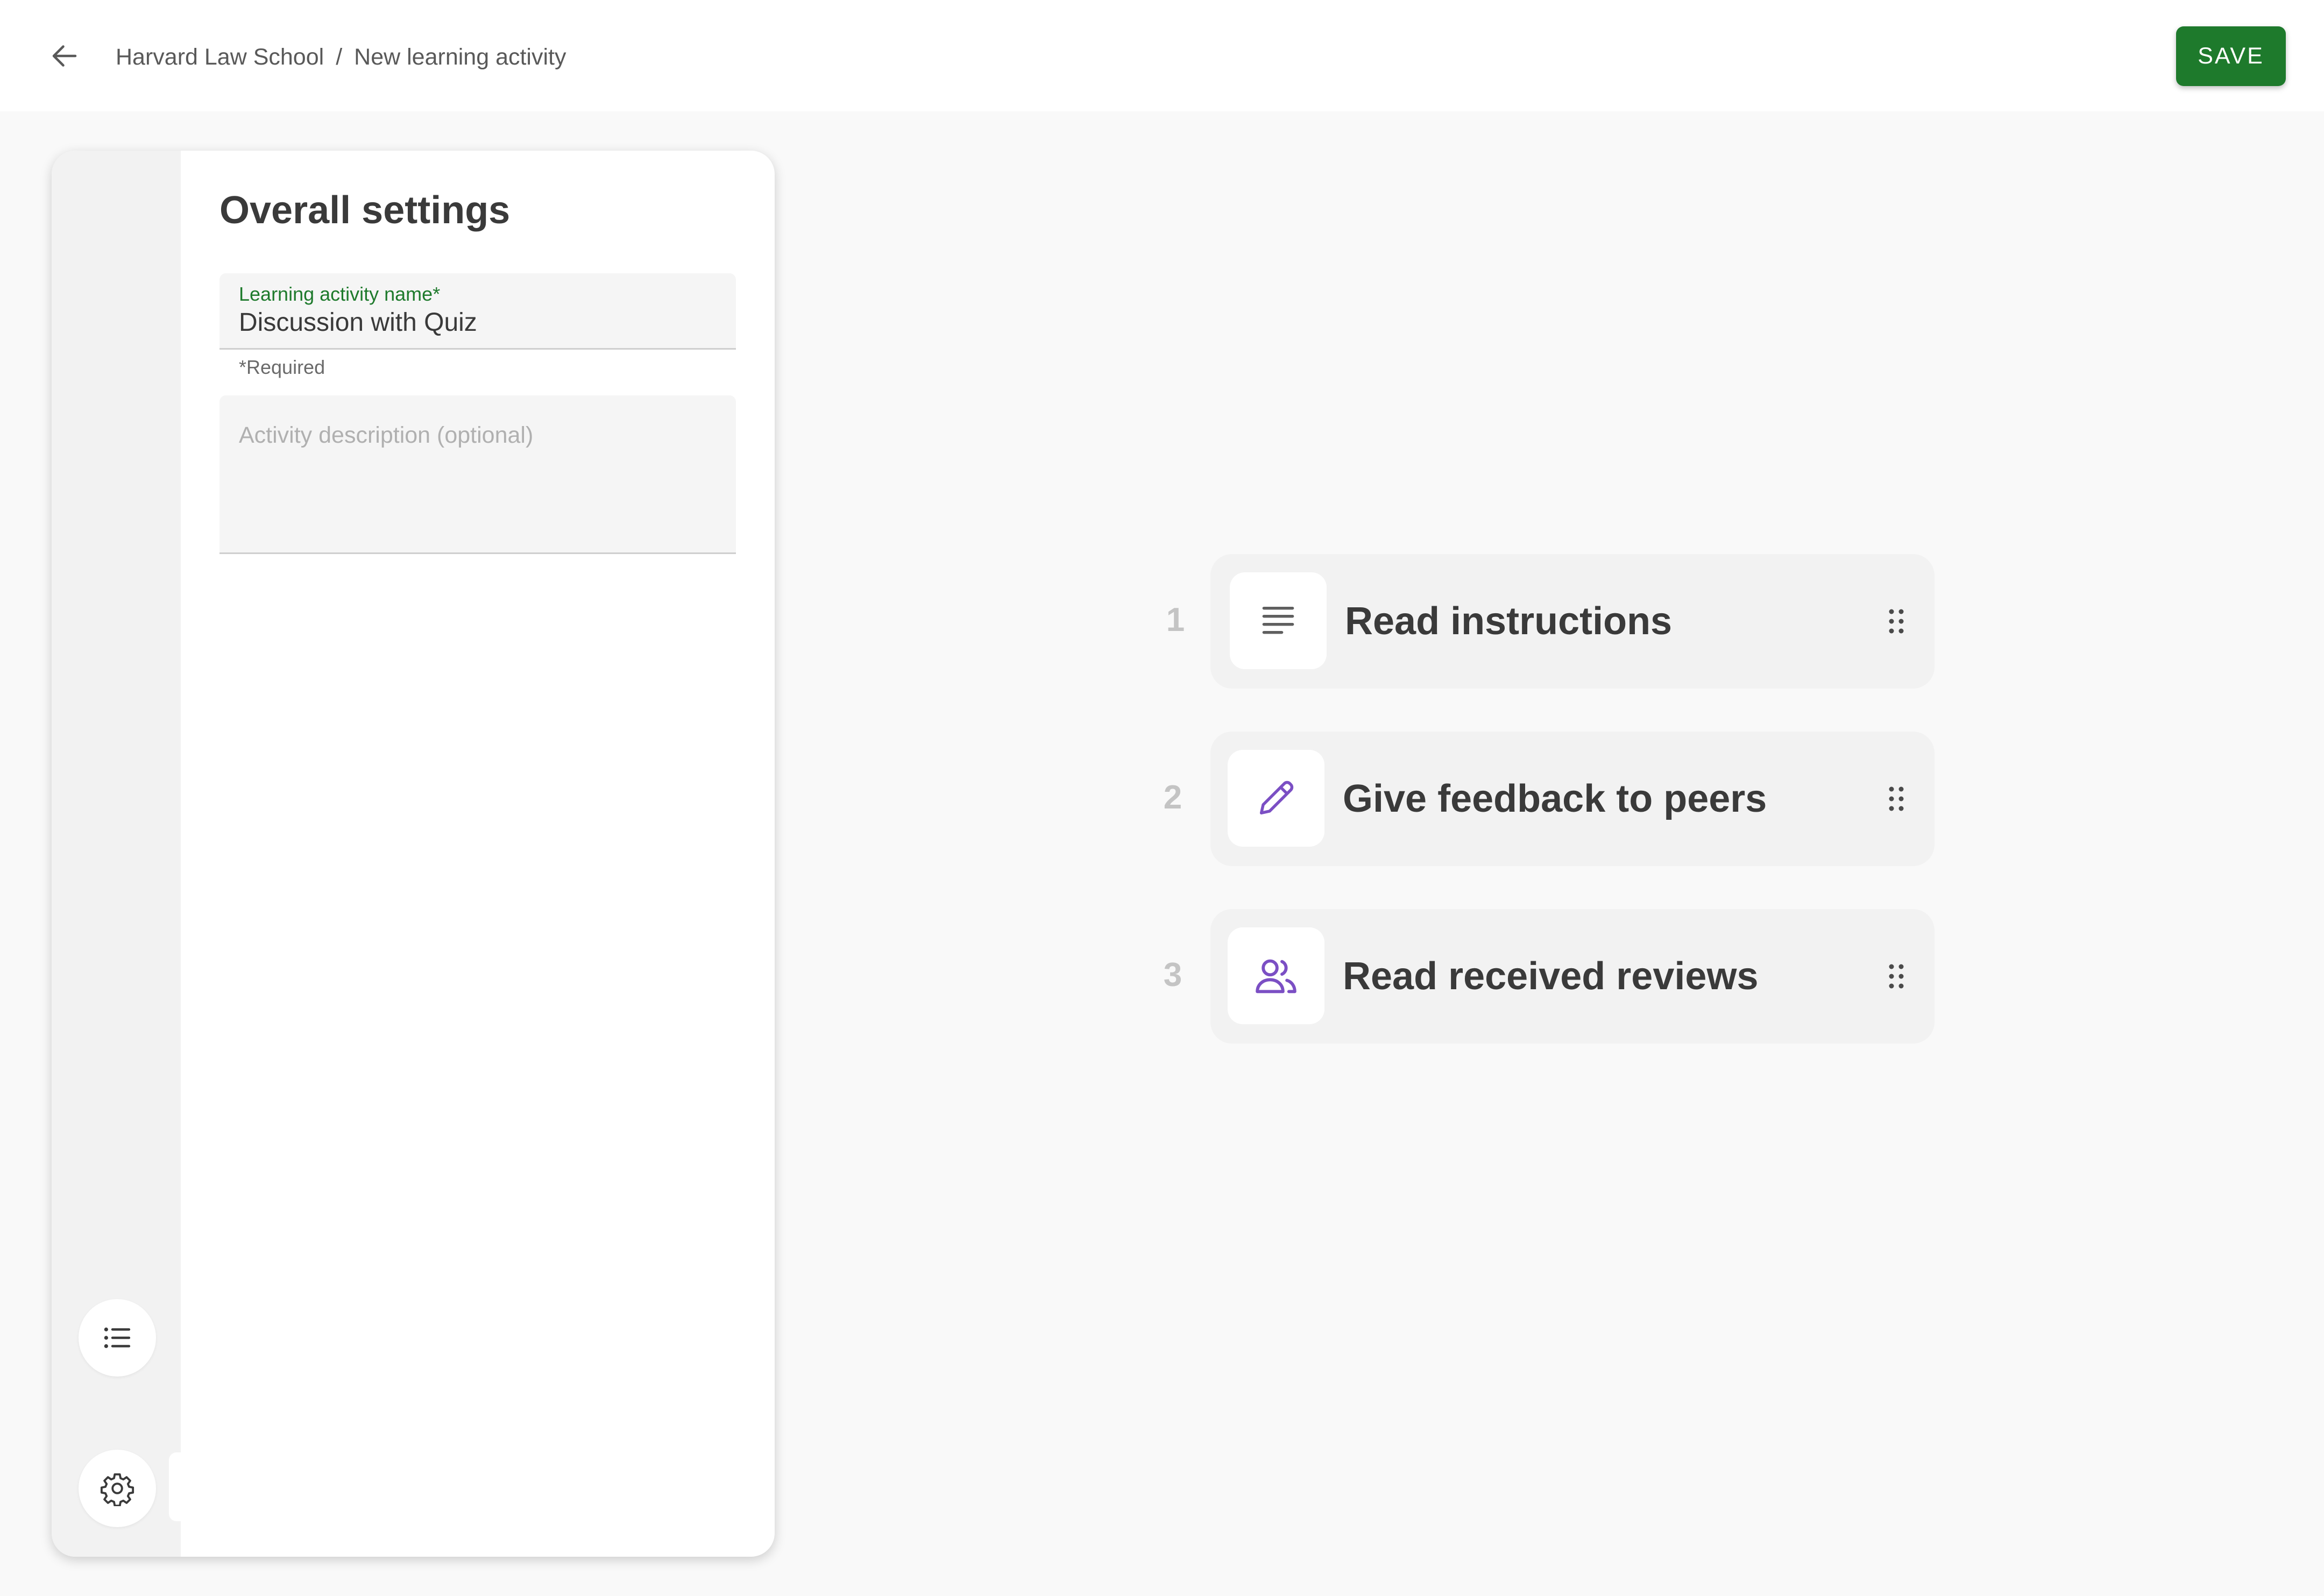  I want to click on step-number: 1, so click(1175, 620).